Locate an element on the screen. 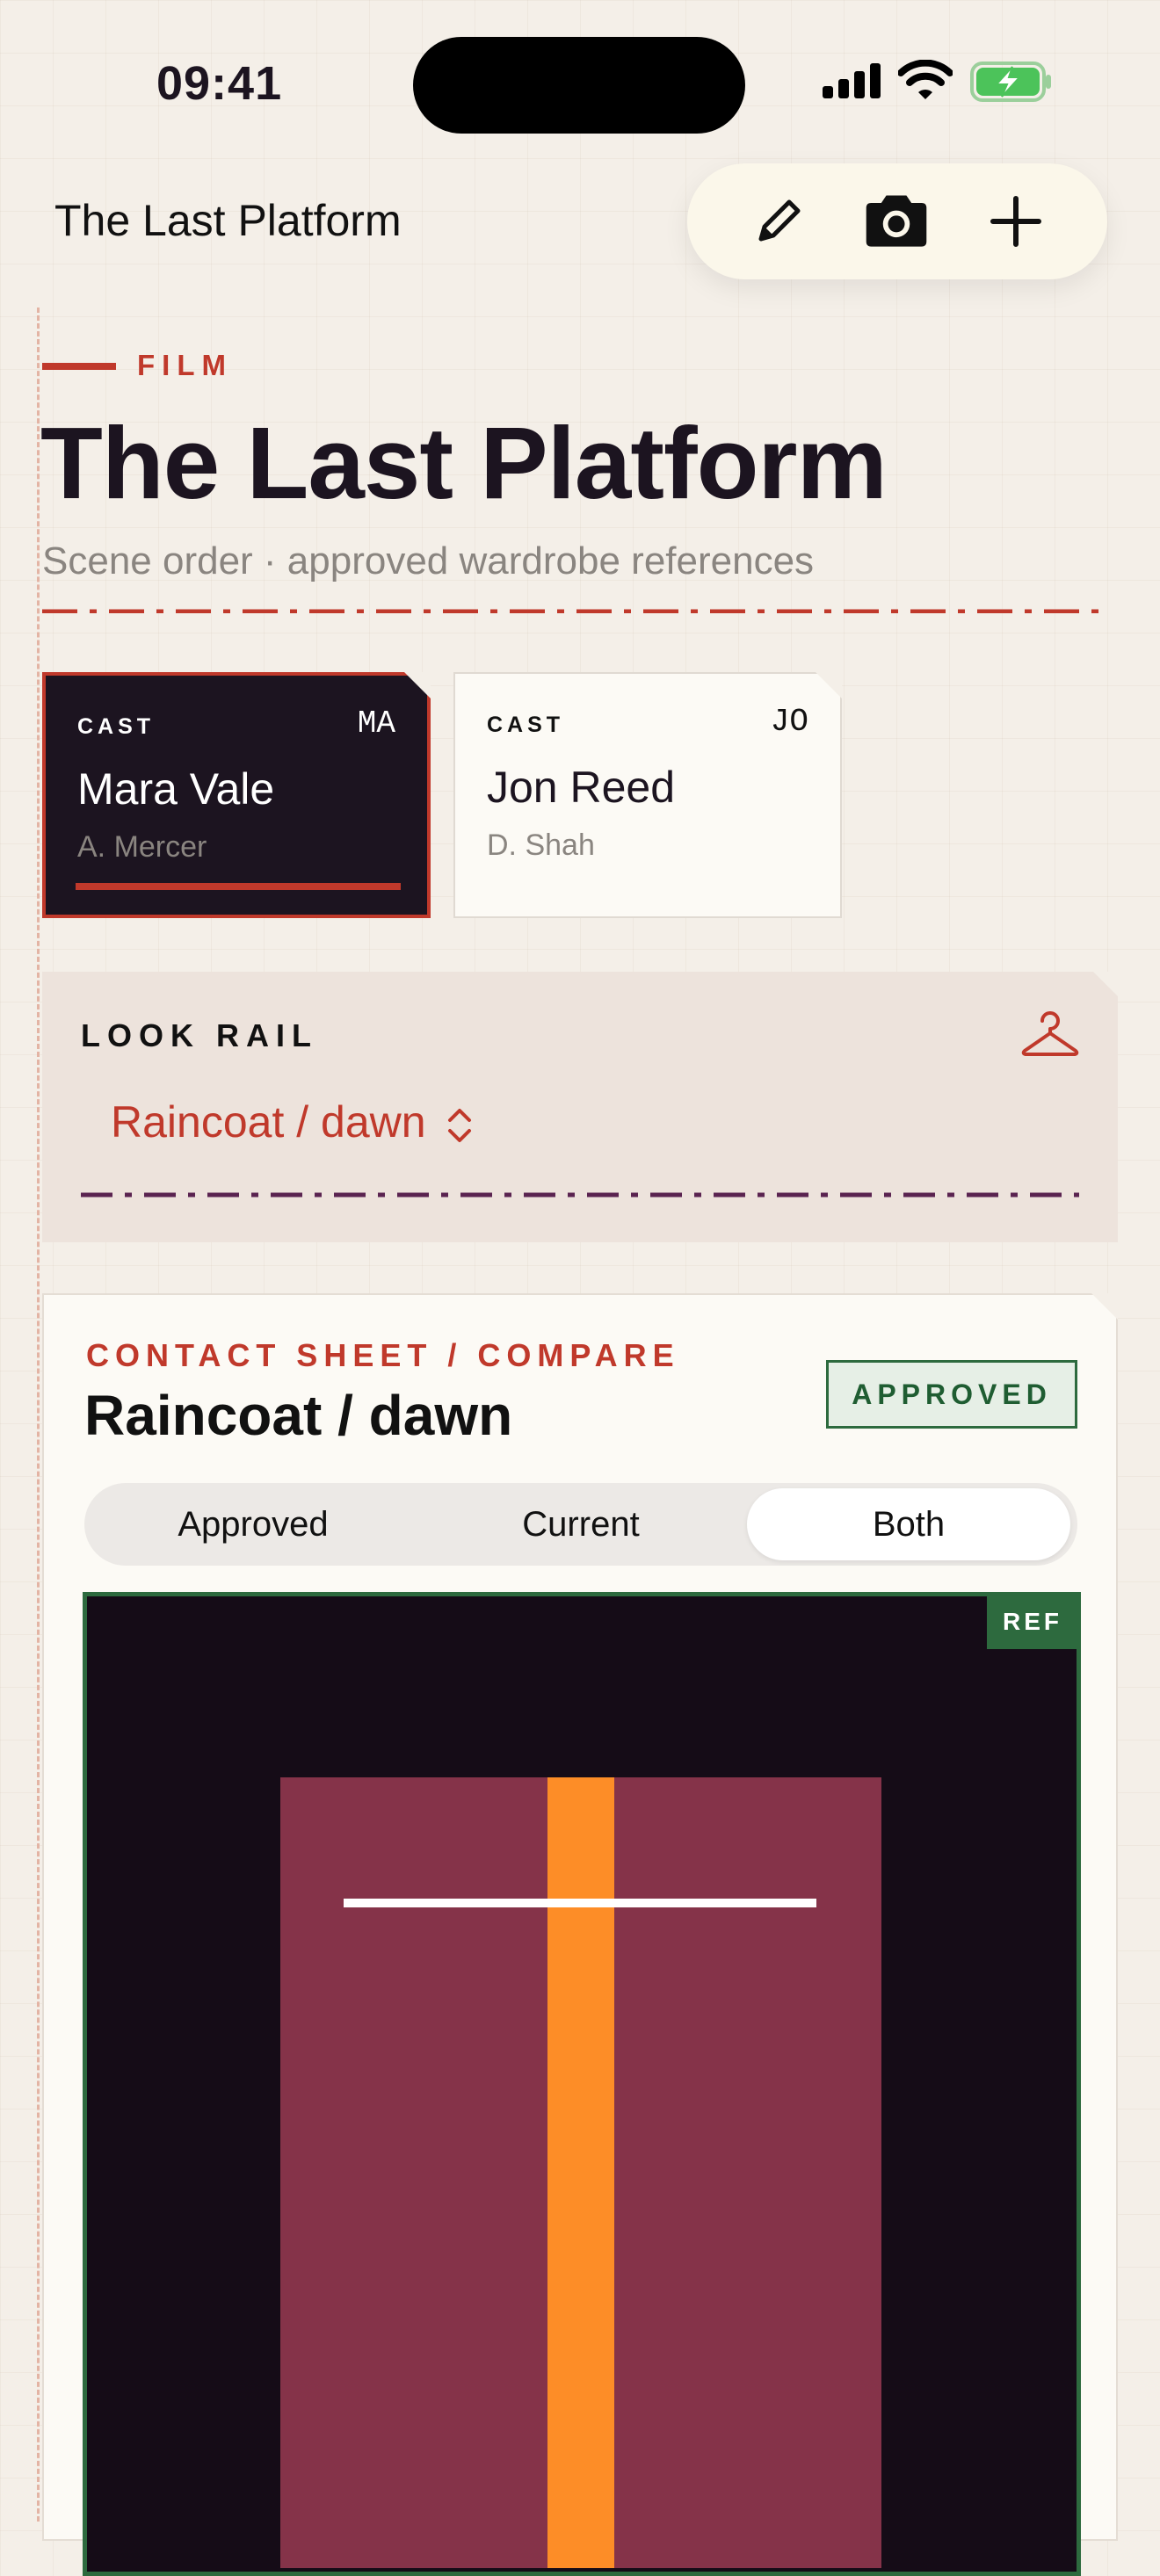  cast-actor: A. Mercer is located at coordinates (142, 847).